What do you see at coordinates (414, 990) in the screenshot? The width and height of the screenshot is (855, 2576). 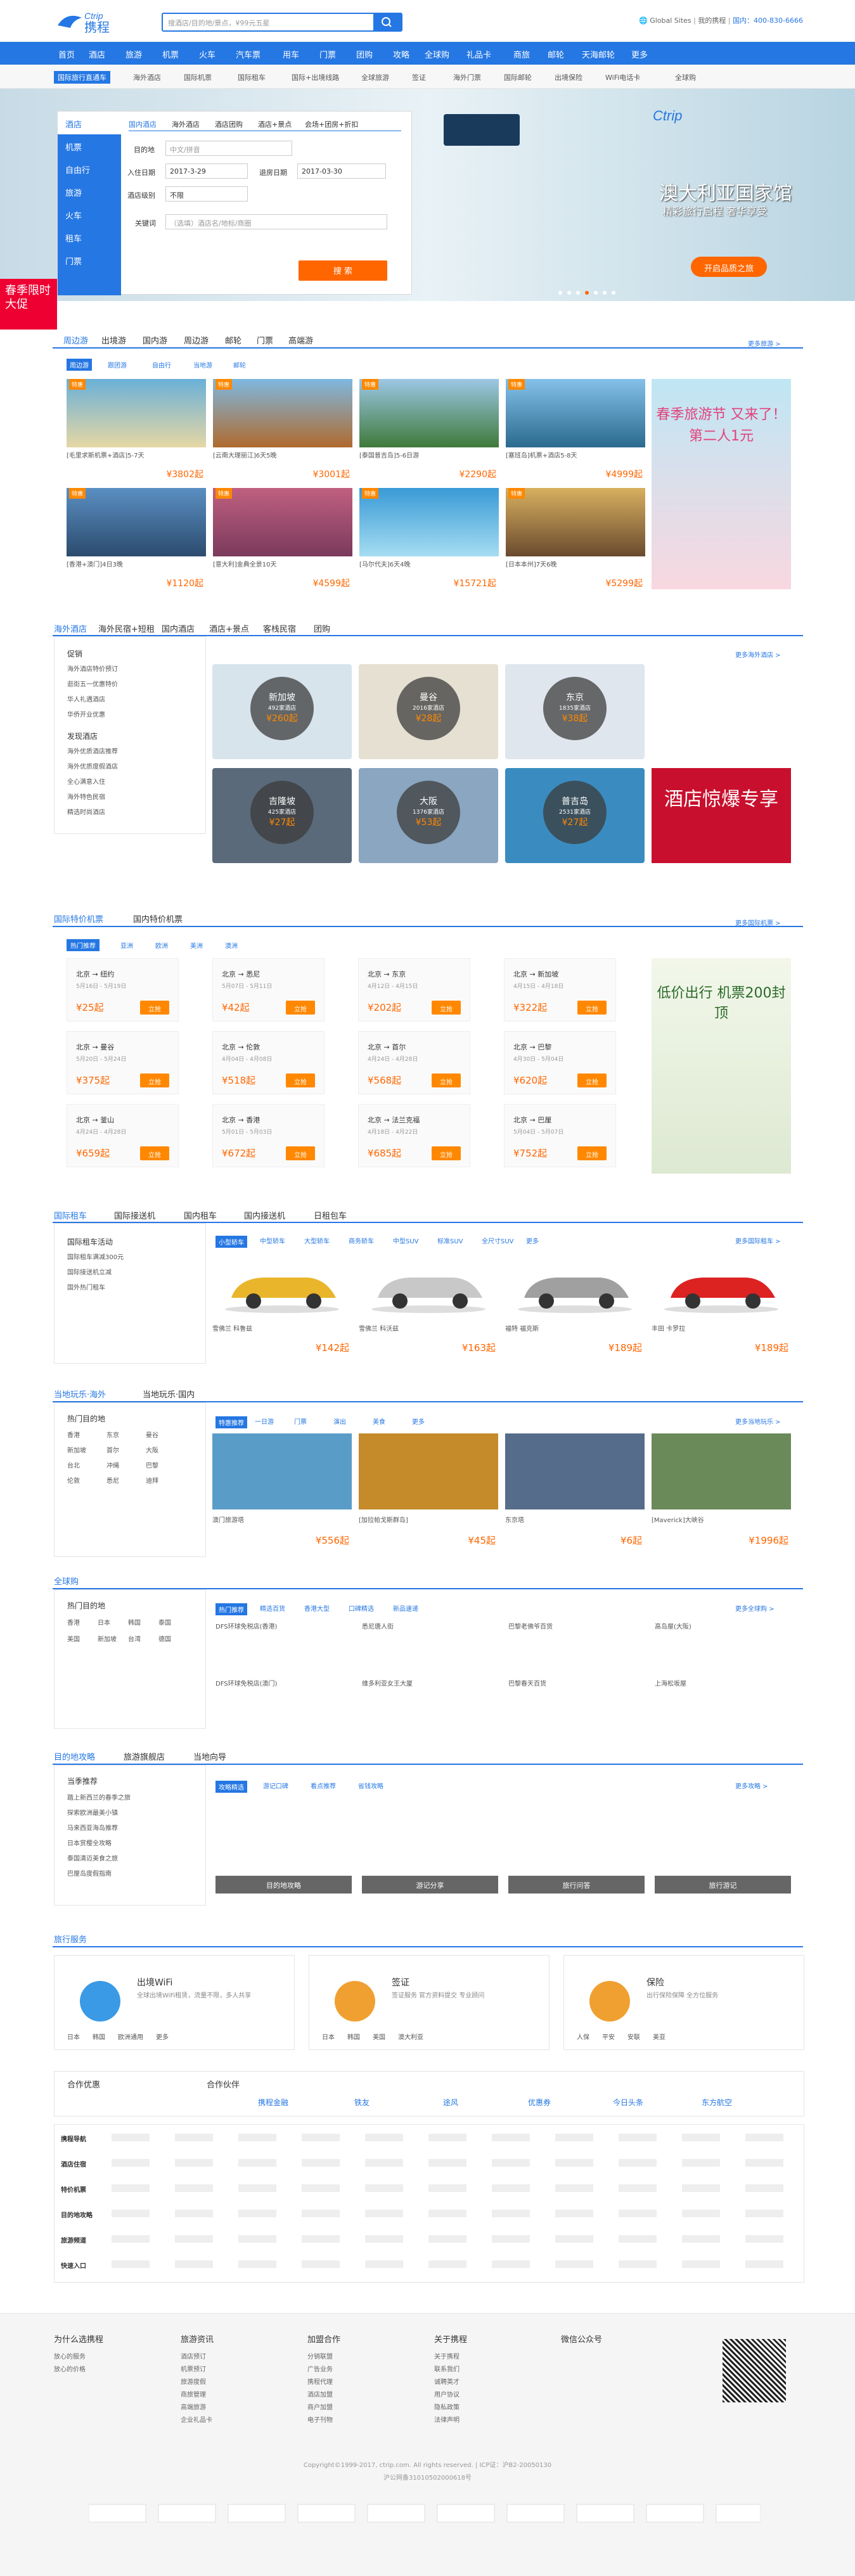 I see `flight-deal-card: 北京 → 东京 4月12日 - 4月15日 ¥202起 立抢` at bounding box center [414, 990].